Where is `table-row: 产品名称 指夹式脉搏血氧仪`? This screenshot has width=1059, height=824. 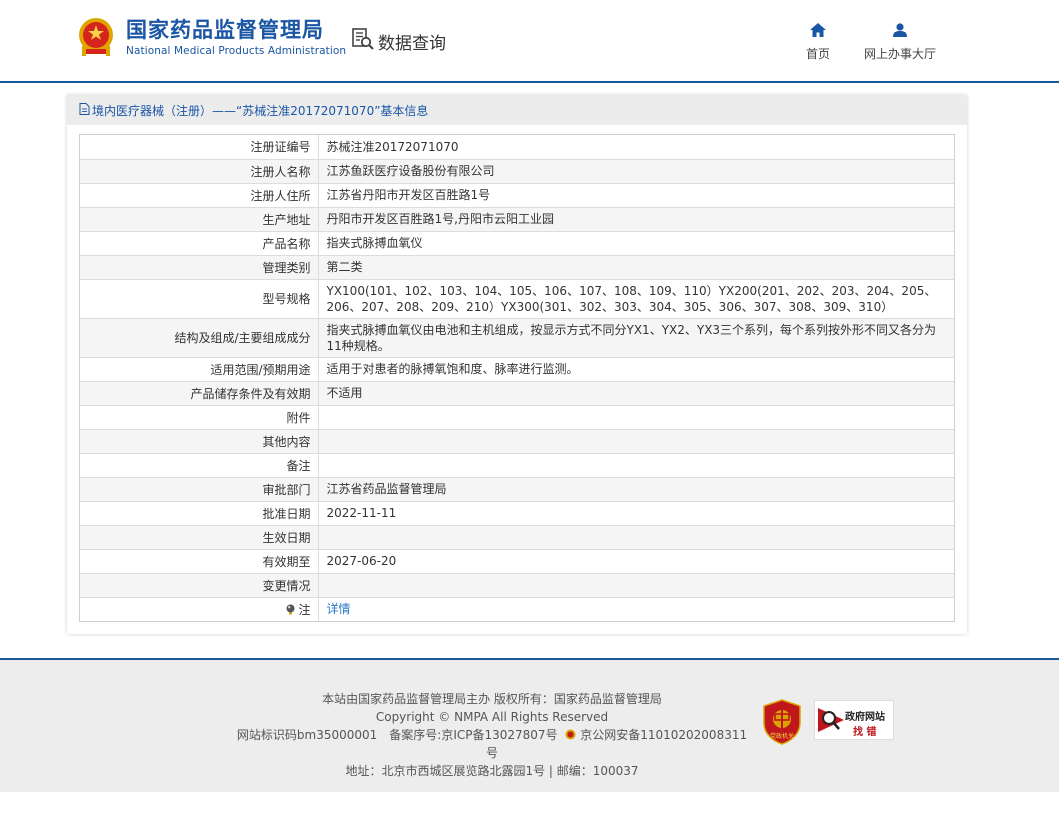
table-row: 产品名称 指夹式脉搏血氧仪 is located at coordinates (517, 243).